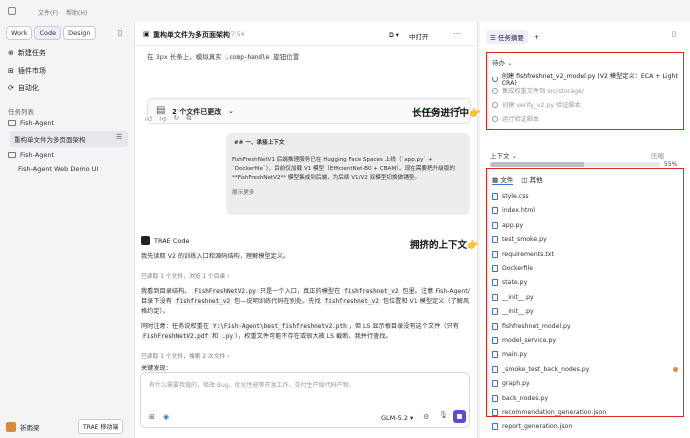  Describe the element at coordinates (185, 275) in the screenshot. I see `tool-summary-1: 已读取 1 个文件，浏览 1 个目录 ›` at that location.